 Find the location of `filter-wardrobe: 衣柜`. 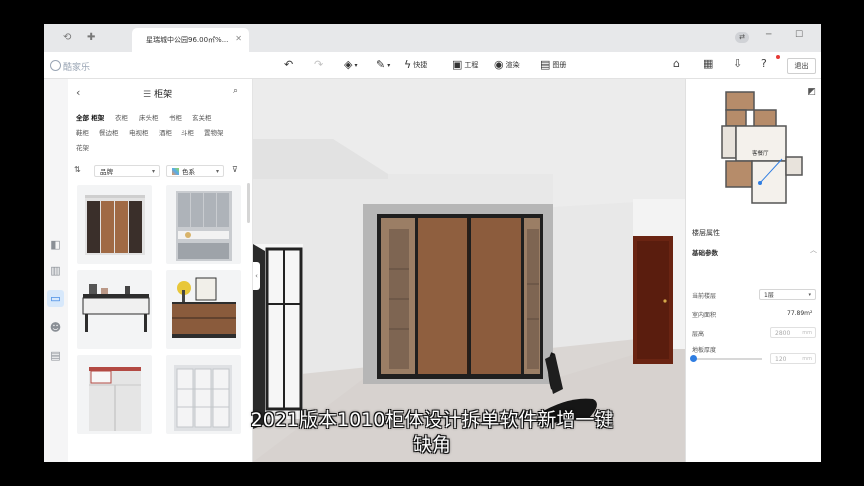

filter-wardrobe: 衣柜 is located at coordinates (121, 117).